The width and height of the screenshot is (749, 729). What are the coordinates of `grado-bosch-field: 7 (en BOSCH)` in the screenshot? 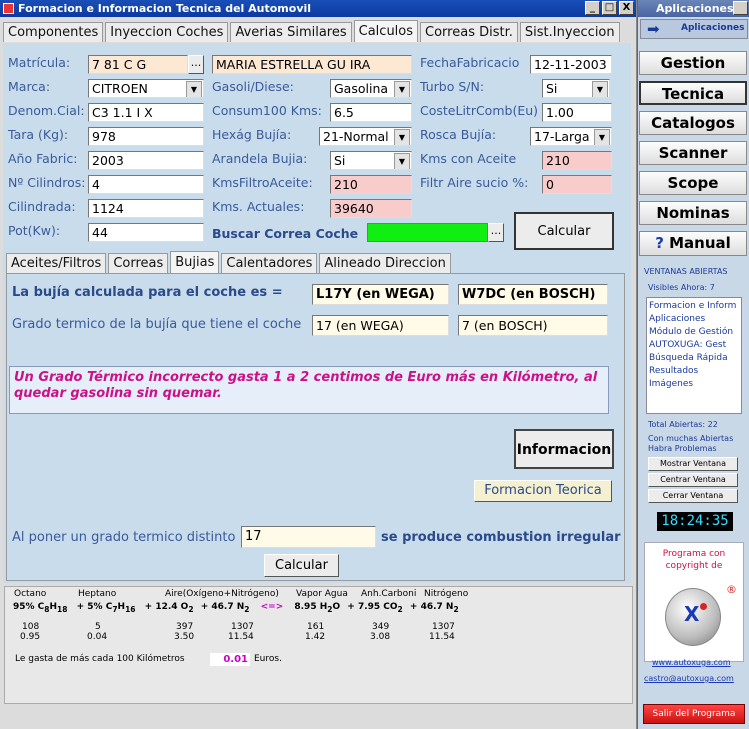 It's located at (533, 325).